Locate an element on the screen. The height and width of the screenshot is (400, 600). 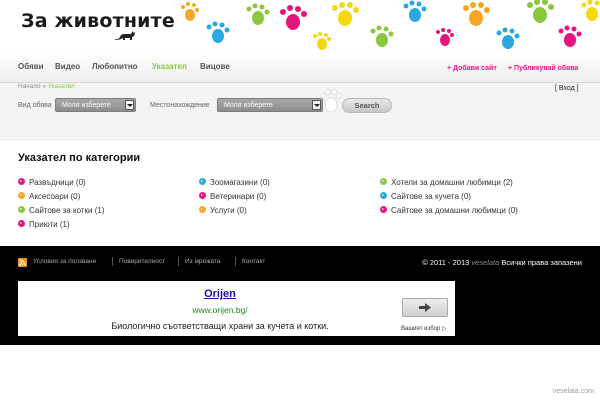
arrow-right-icon is located at coordinates (425, 307).